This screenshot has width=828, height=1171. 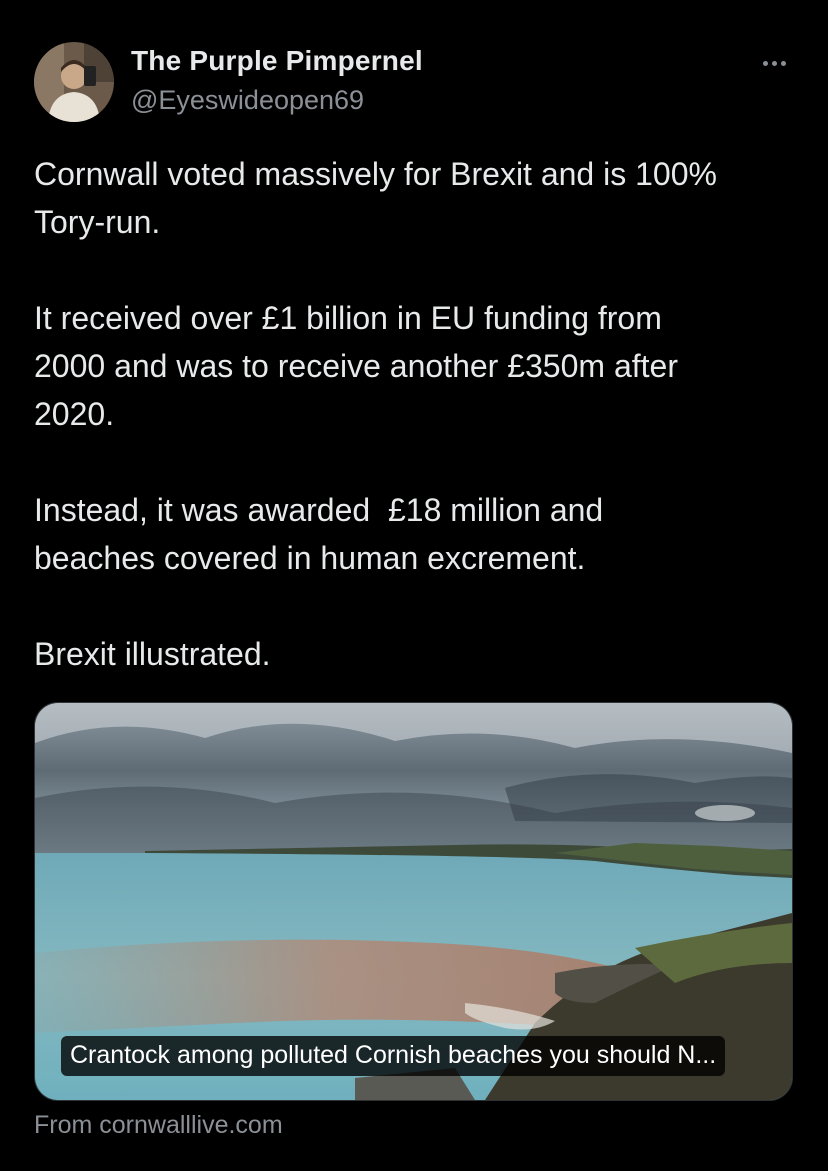 I want to click on author-handle: @Eyeswideopen69, so click(x=277, y=100).